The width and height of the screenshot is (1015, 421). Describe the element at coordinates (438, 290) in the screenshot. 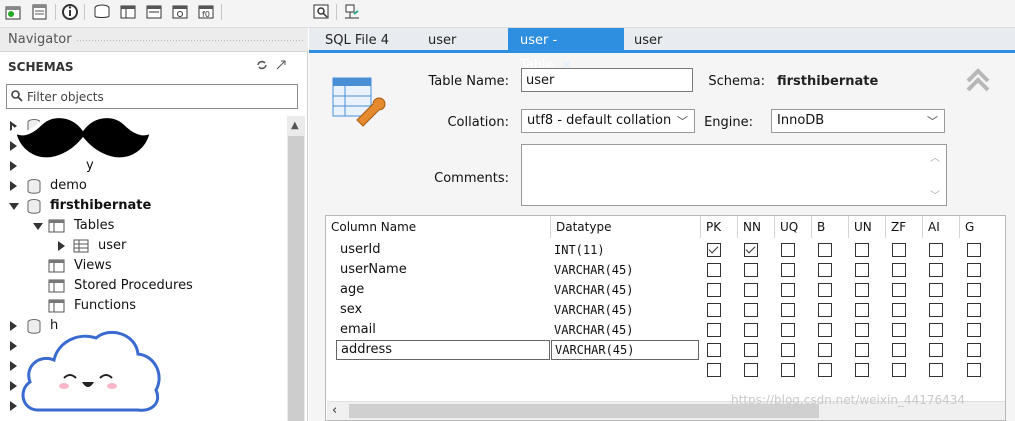

I see `column-name-cell: age` at that location.